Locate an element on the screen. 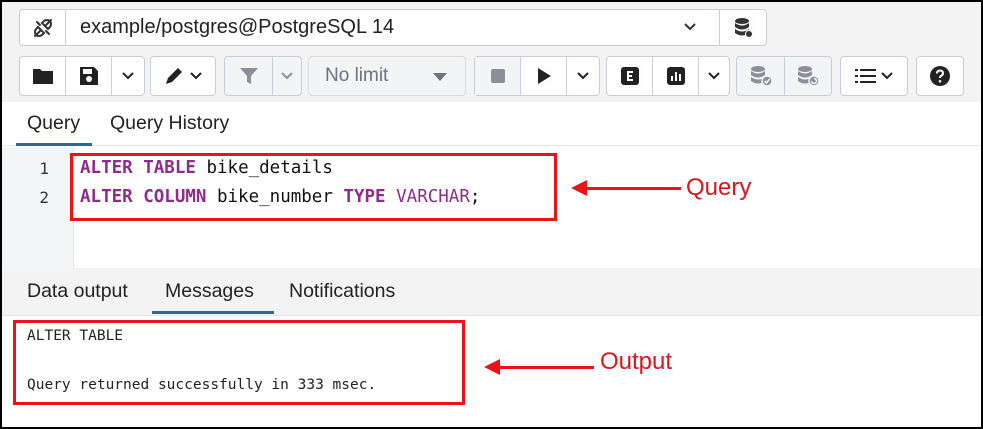 The image size is (983, 429). connection-bar: example/postgres@PostgreSQL 14 is located at coordinates (491, 27).